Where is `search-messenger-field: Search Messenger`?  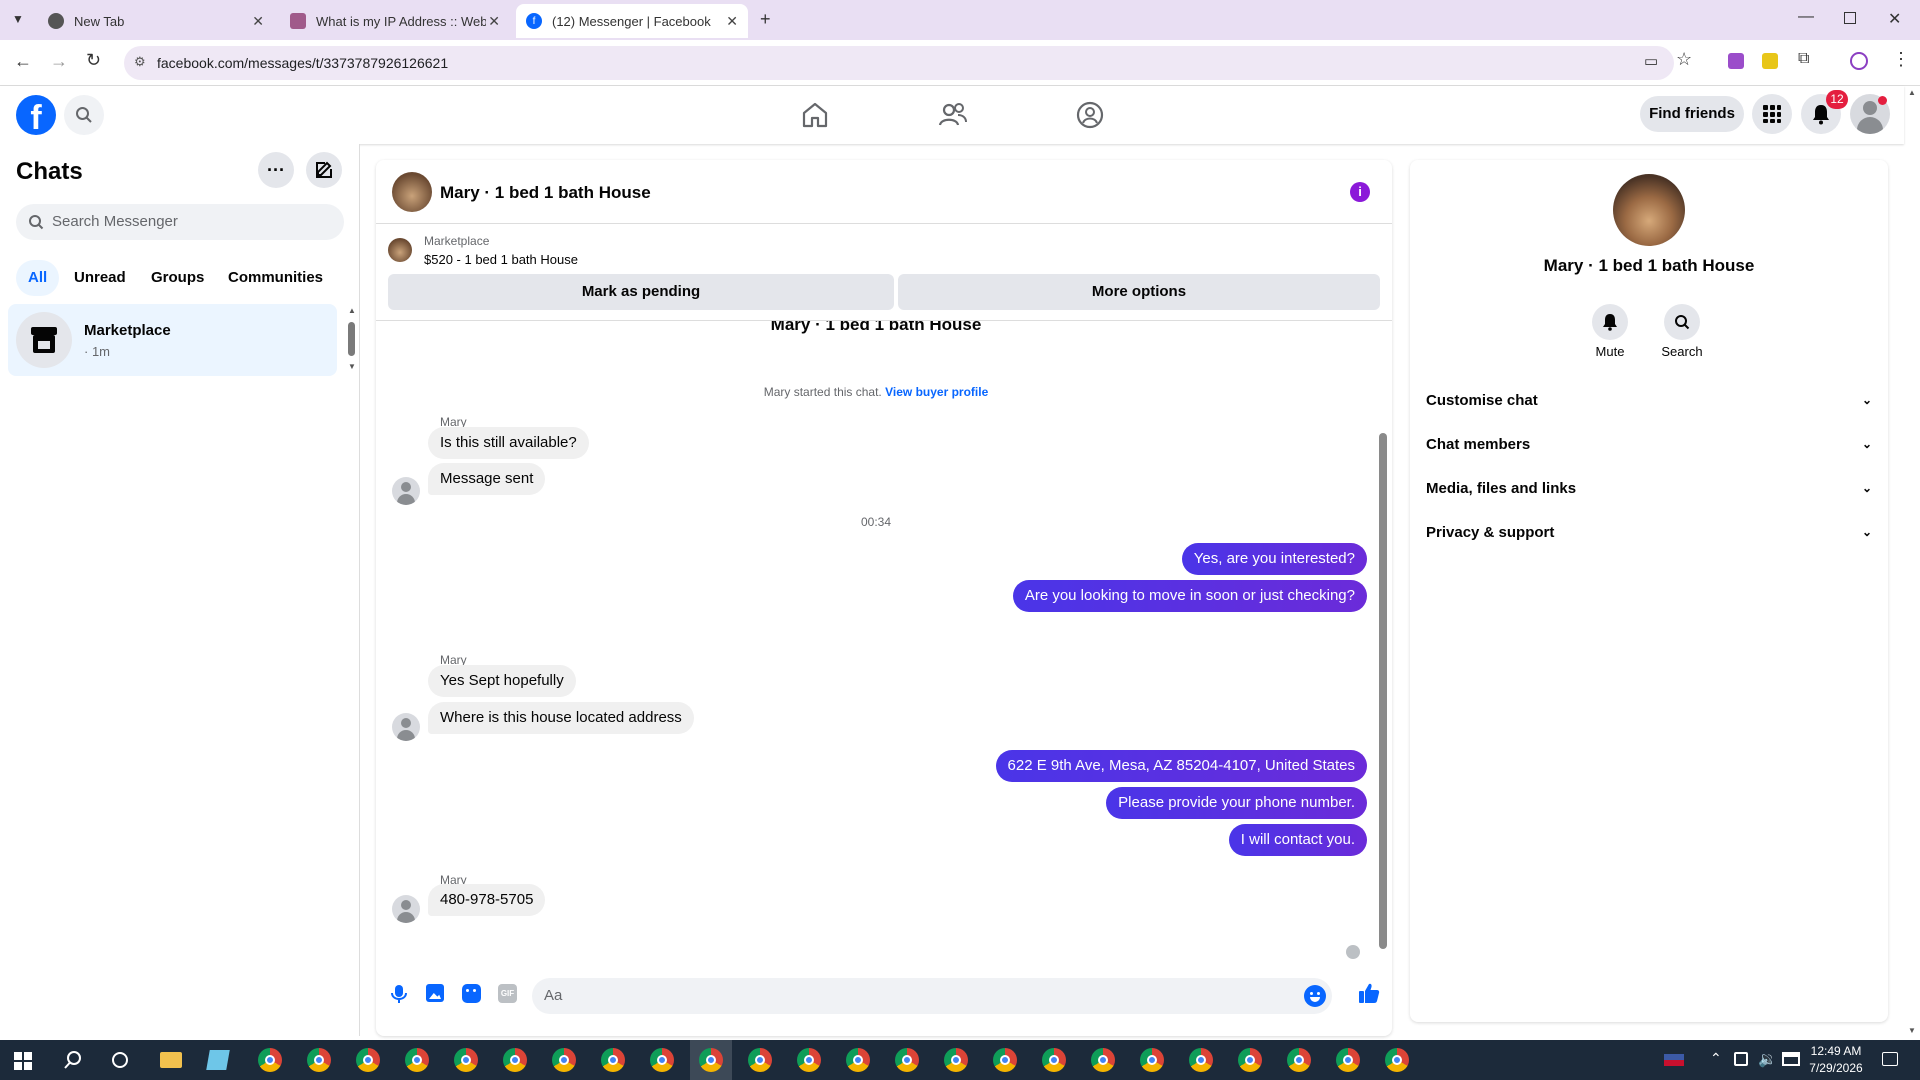 search-messenger-field: Search Messenger is located at coordinates (180, 222).